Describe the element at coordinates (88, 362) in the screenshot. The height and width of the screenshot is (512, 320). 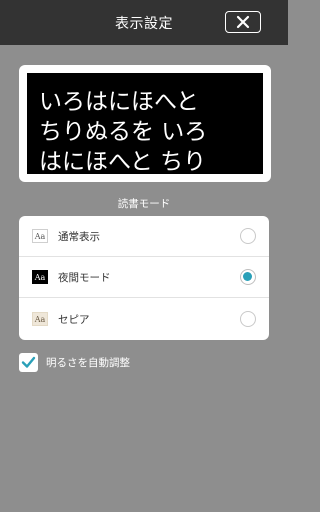
I see `auto-brightness-label: 明るさを自動調整` at that location.